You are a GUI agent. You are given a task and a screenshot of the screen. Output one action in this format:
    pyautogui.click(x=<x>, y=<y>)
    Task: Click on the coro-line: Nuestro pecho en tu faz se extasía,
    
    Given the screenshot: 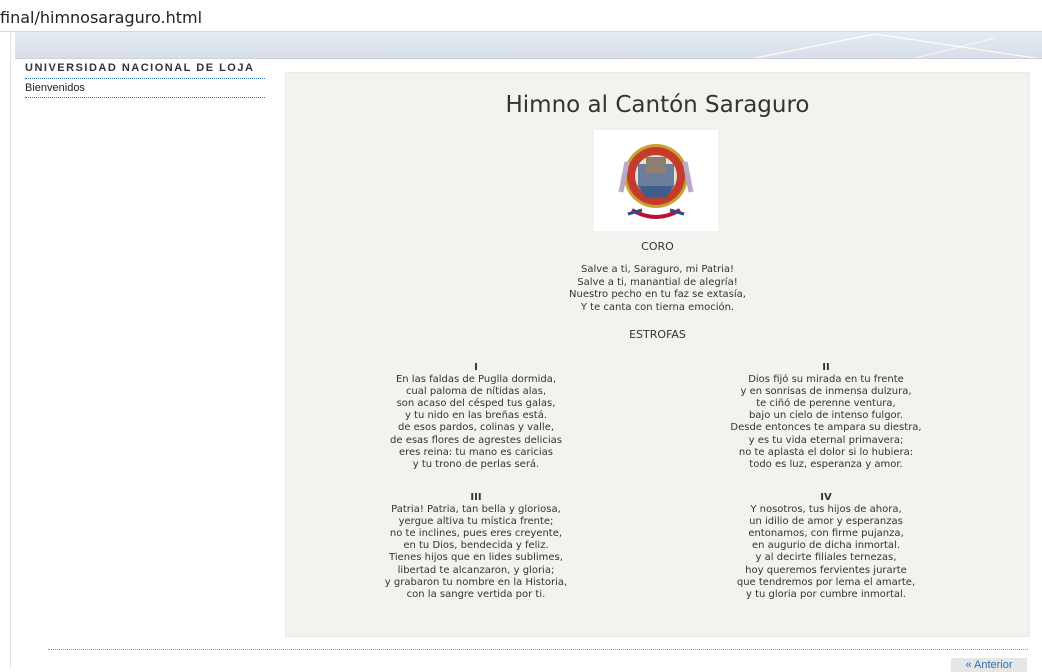 What is the action you would take?
    pyautogui.click(x=657, y=294)
    